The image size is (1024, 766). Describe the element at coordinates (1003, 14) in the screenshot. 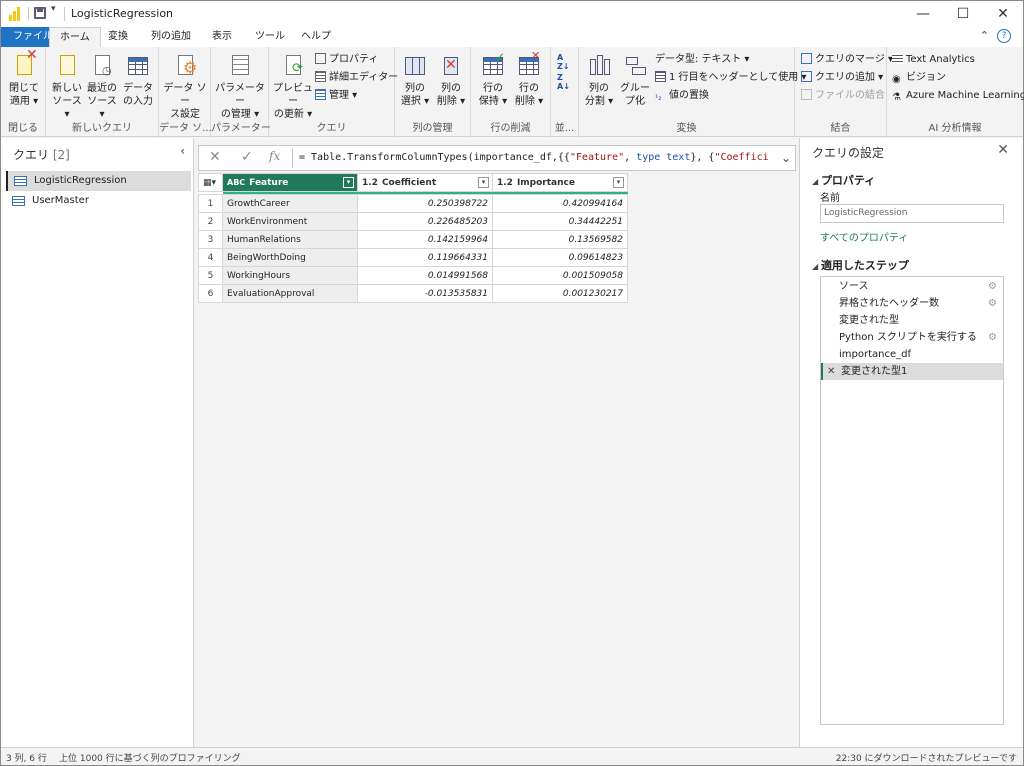

I see `close-window-button: ✕` at that location.